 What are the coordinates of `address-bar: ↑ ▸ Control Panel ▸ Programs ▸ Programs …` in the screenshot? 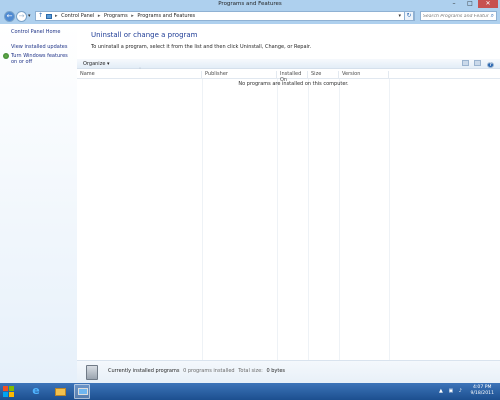 It's located at (225, 16).